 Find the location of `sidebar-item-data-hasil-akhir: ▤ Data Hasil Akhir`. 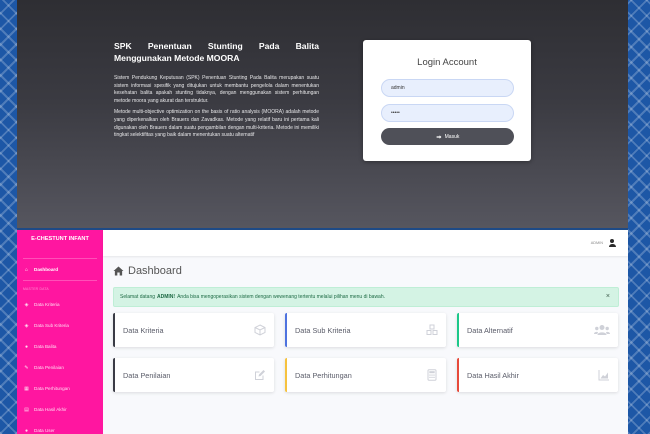

sidebar-item-data-hasil-akhir: ▤ Data Hasil Akhir is located at coordinates (60, 409).